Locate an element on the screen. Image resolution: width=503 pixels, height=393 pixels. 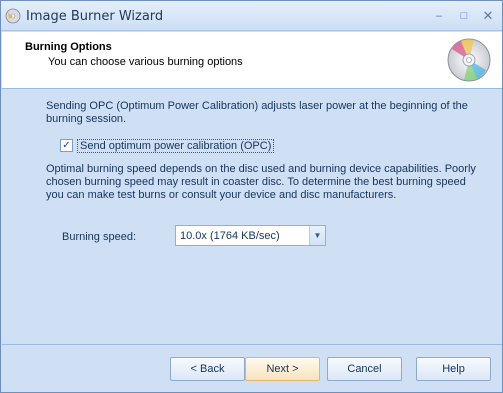
opc-checkbox-row: ✓ Send optimum power calibration (OPC) is located at coordinates (167, 145).